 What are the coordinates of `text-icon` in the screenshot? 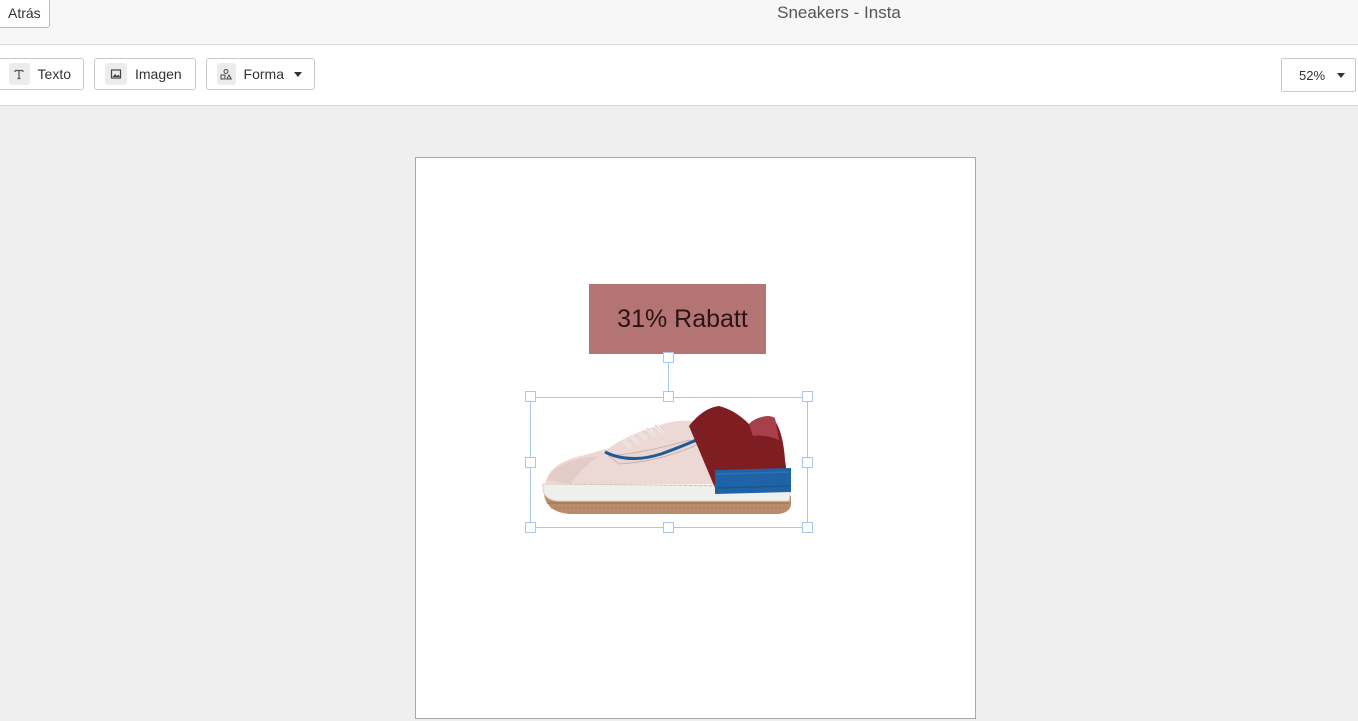 It's located at (19, 74).